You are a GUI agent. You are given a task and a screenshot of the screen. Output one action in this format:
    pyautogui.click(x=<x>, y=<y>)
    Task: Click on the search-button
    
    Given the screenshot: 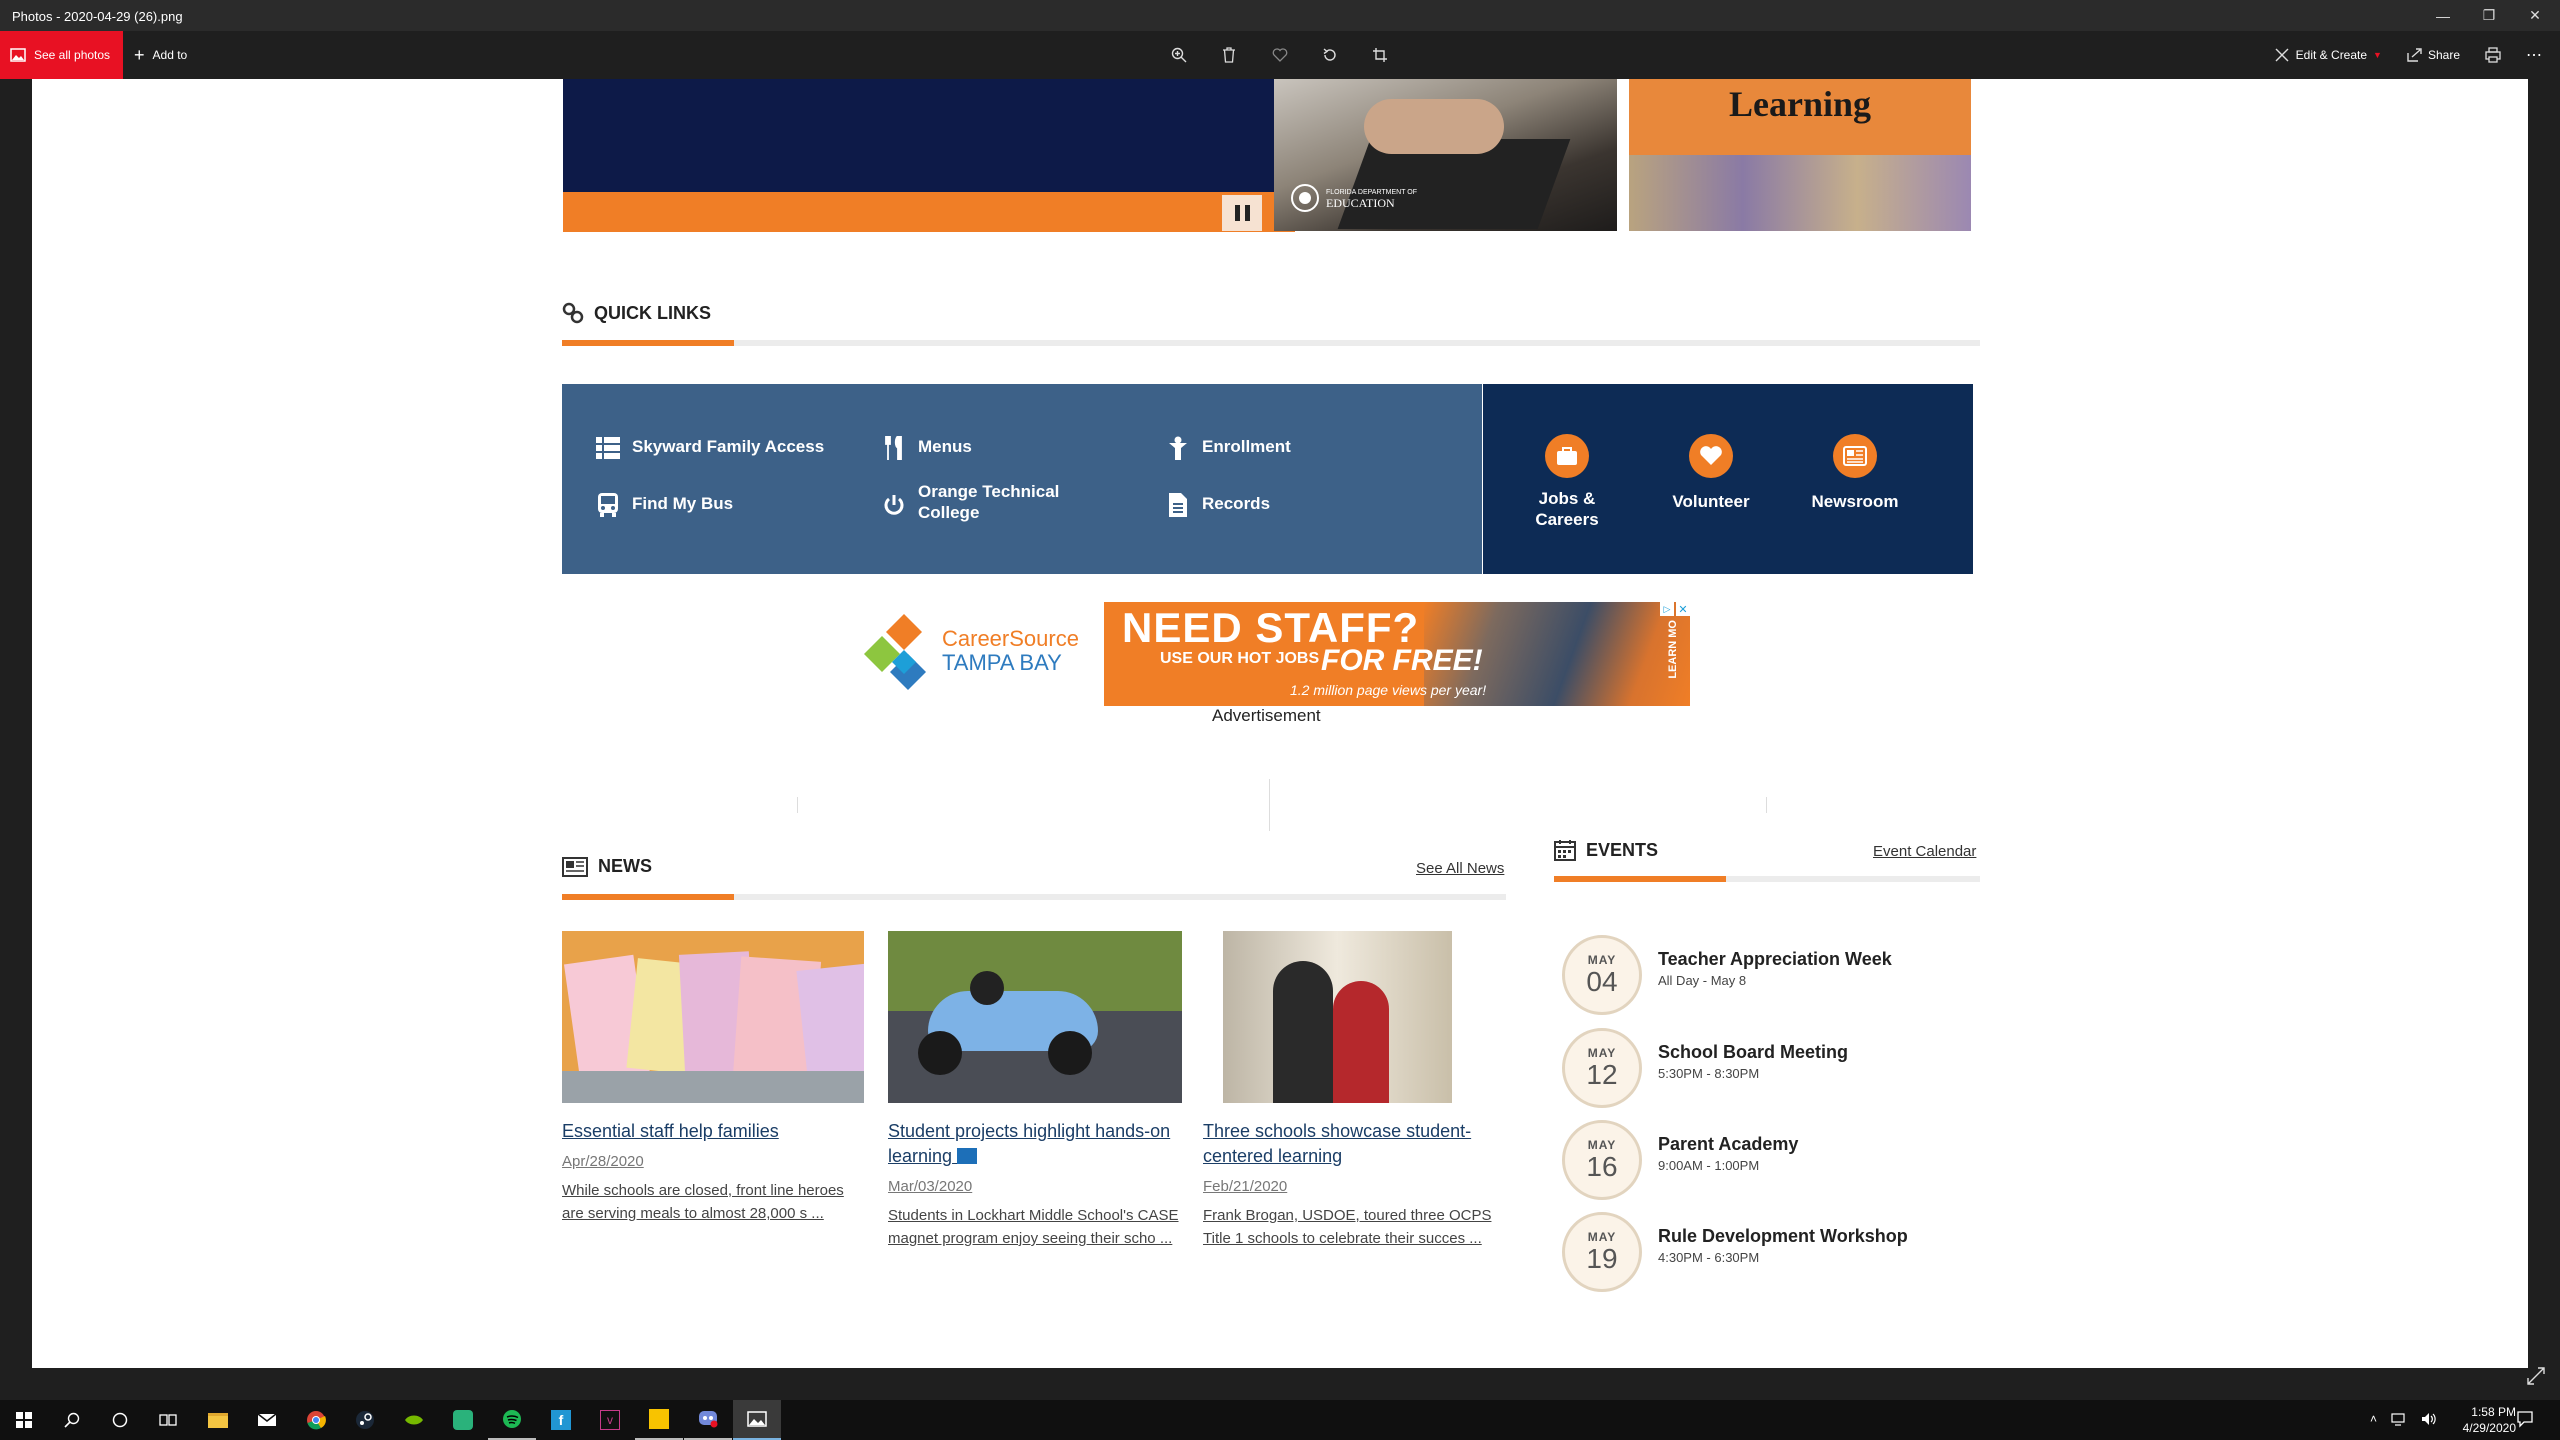 What is the action you would take?
    pyautogui.click(x=72, y=1420)
    